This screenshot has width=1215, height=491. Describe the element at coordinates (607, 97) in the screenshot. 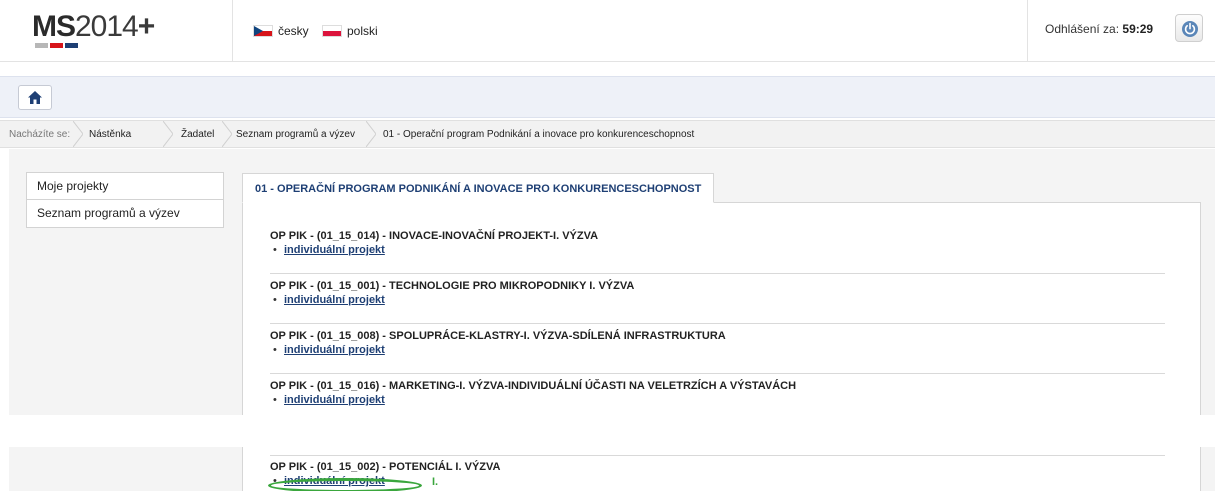

I see `toolbar` at that location.